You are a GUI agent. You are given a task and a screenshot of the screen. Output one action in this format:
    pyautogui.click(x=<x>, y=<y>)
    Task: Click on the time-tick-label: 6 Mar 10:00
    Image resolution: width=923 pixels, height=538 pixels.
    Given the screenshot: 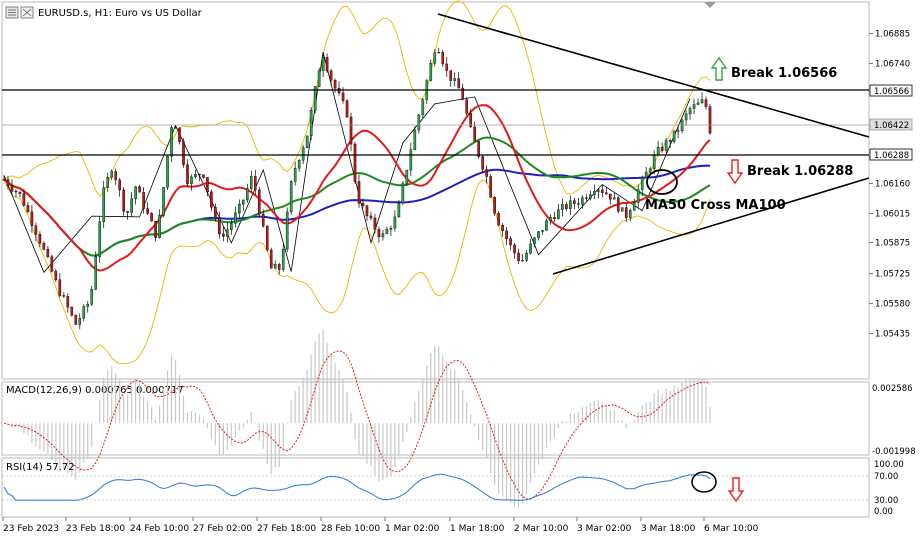 What is the action you would take?
    pyautogui.click(x=731, y=529)
    